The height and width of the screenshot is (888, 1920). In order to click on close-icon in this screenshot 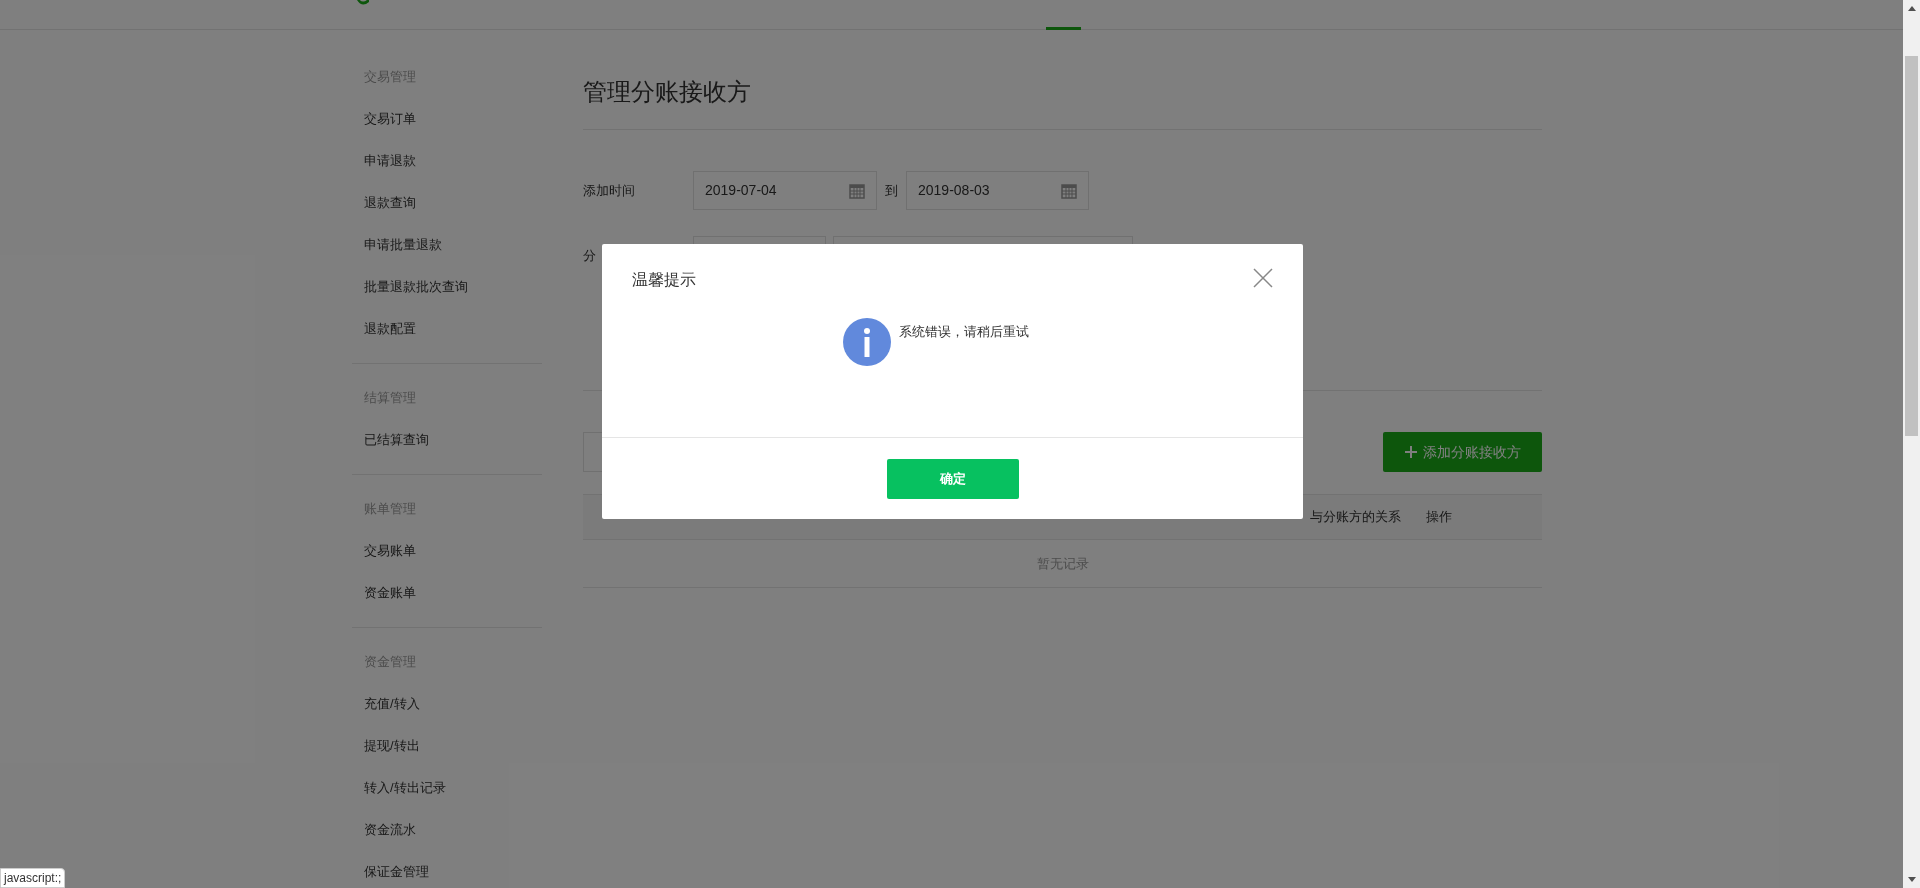, I will do `click(1263, 278)`.